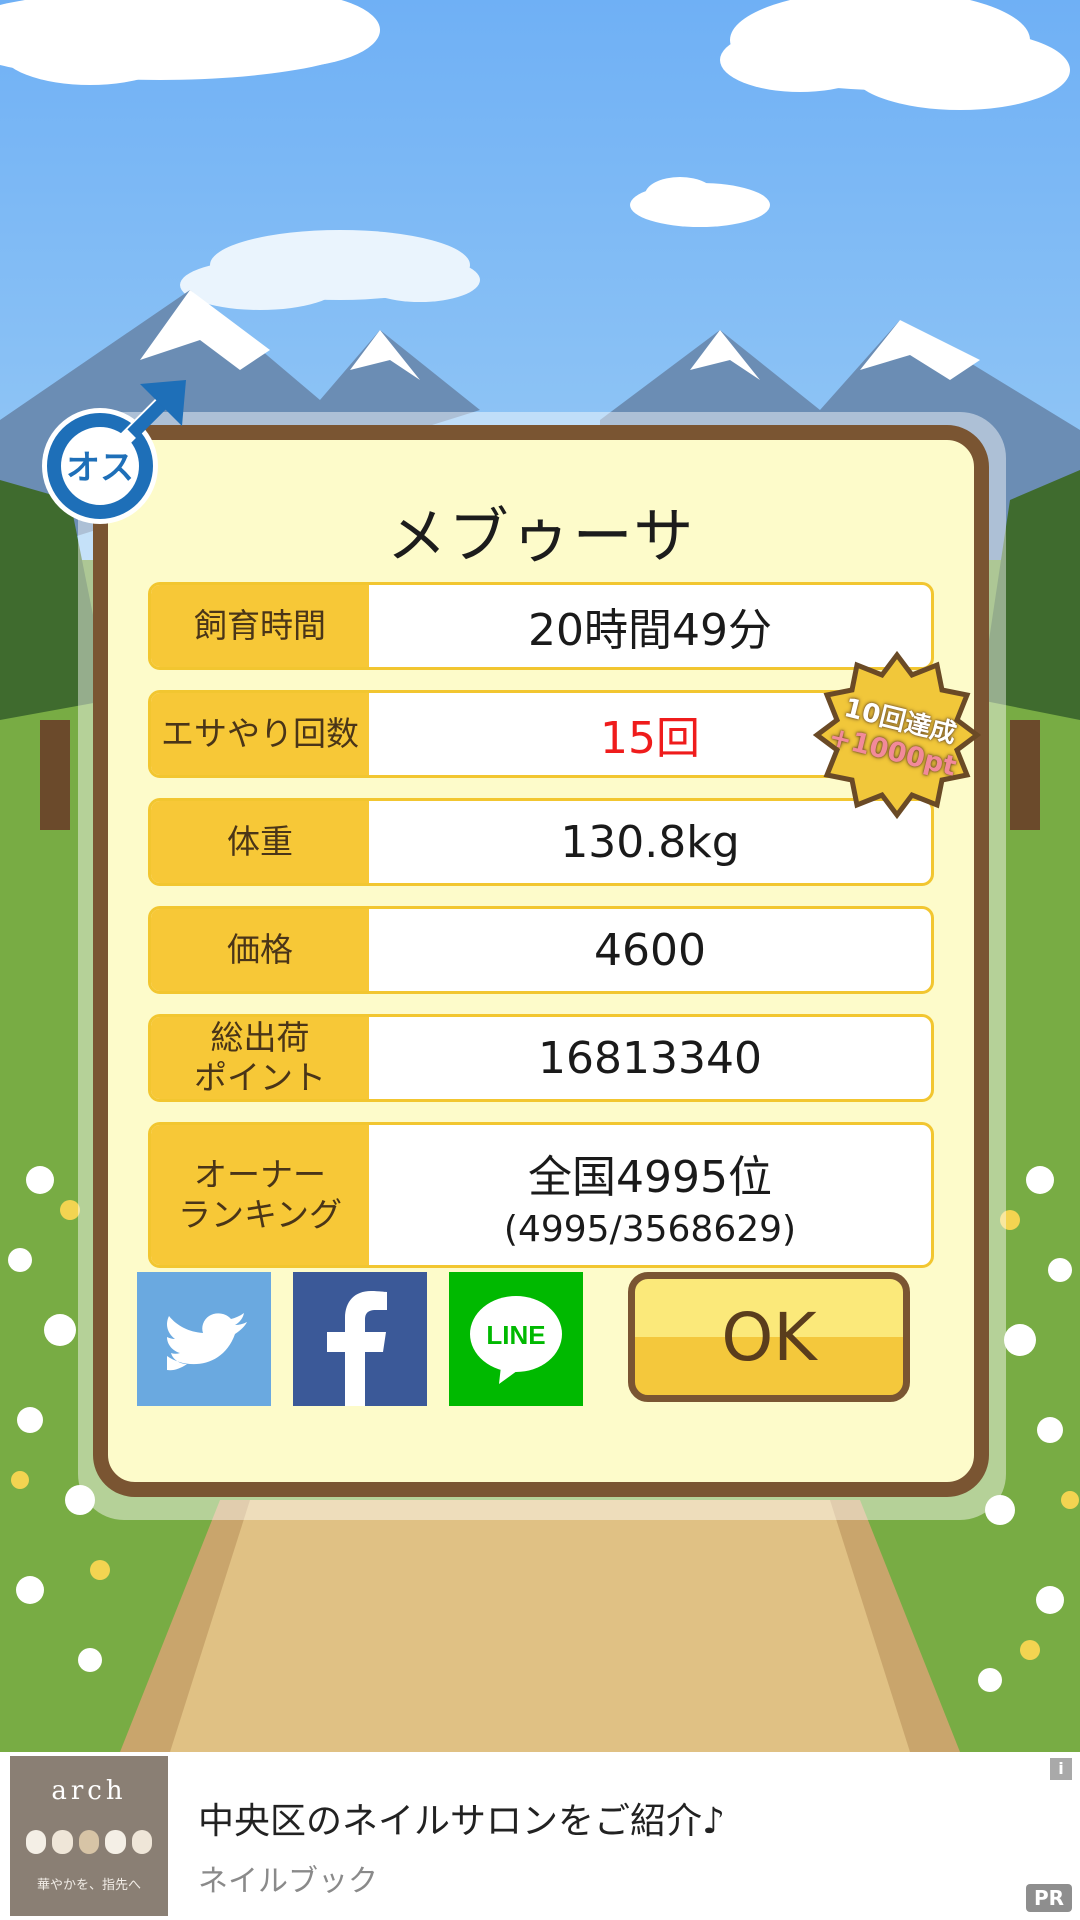  What do you see at coordinates (1048, 1898) in the screenshot?
I see `ad-pr-badge: PR` at bounding box center [1048, 1898].